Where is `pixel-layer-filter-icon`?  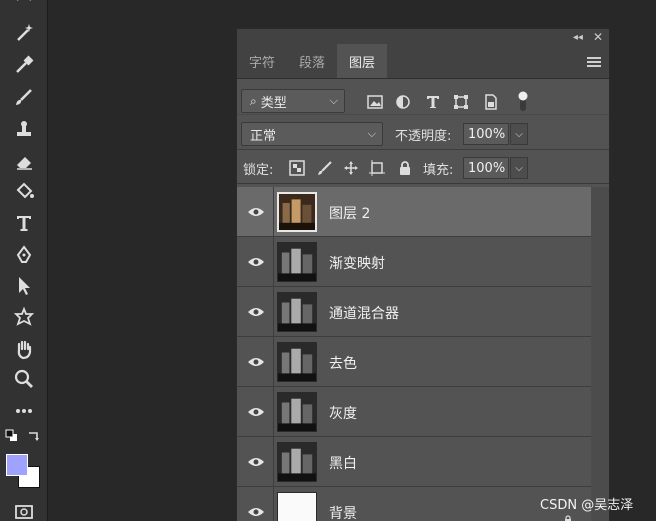
pixel-layer-filter-icon is located at coordinates (375, 102).